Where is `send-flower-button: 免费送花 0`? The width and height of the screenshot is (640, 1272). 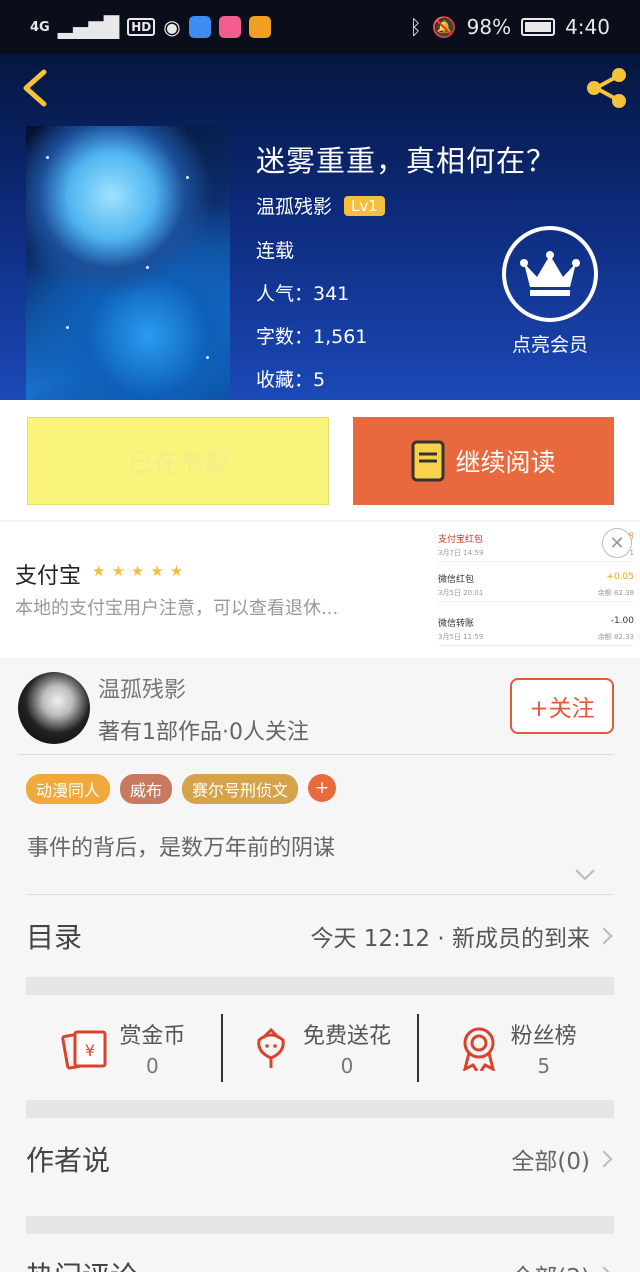
send-flower-button: 免费送花 0 is located at coordinates (320, 1048).